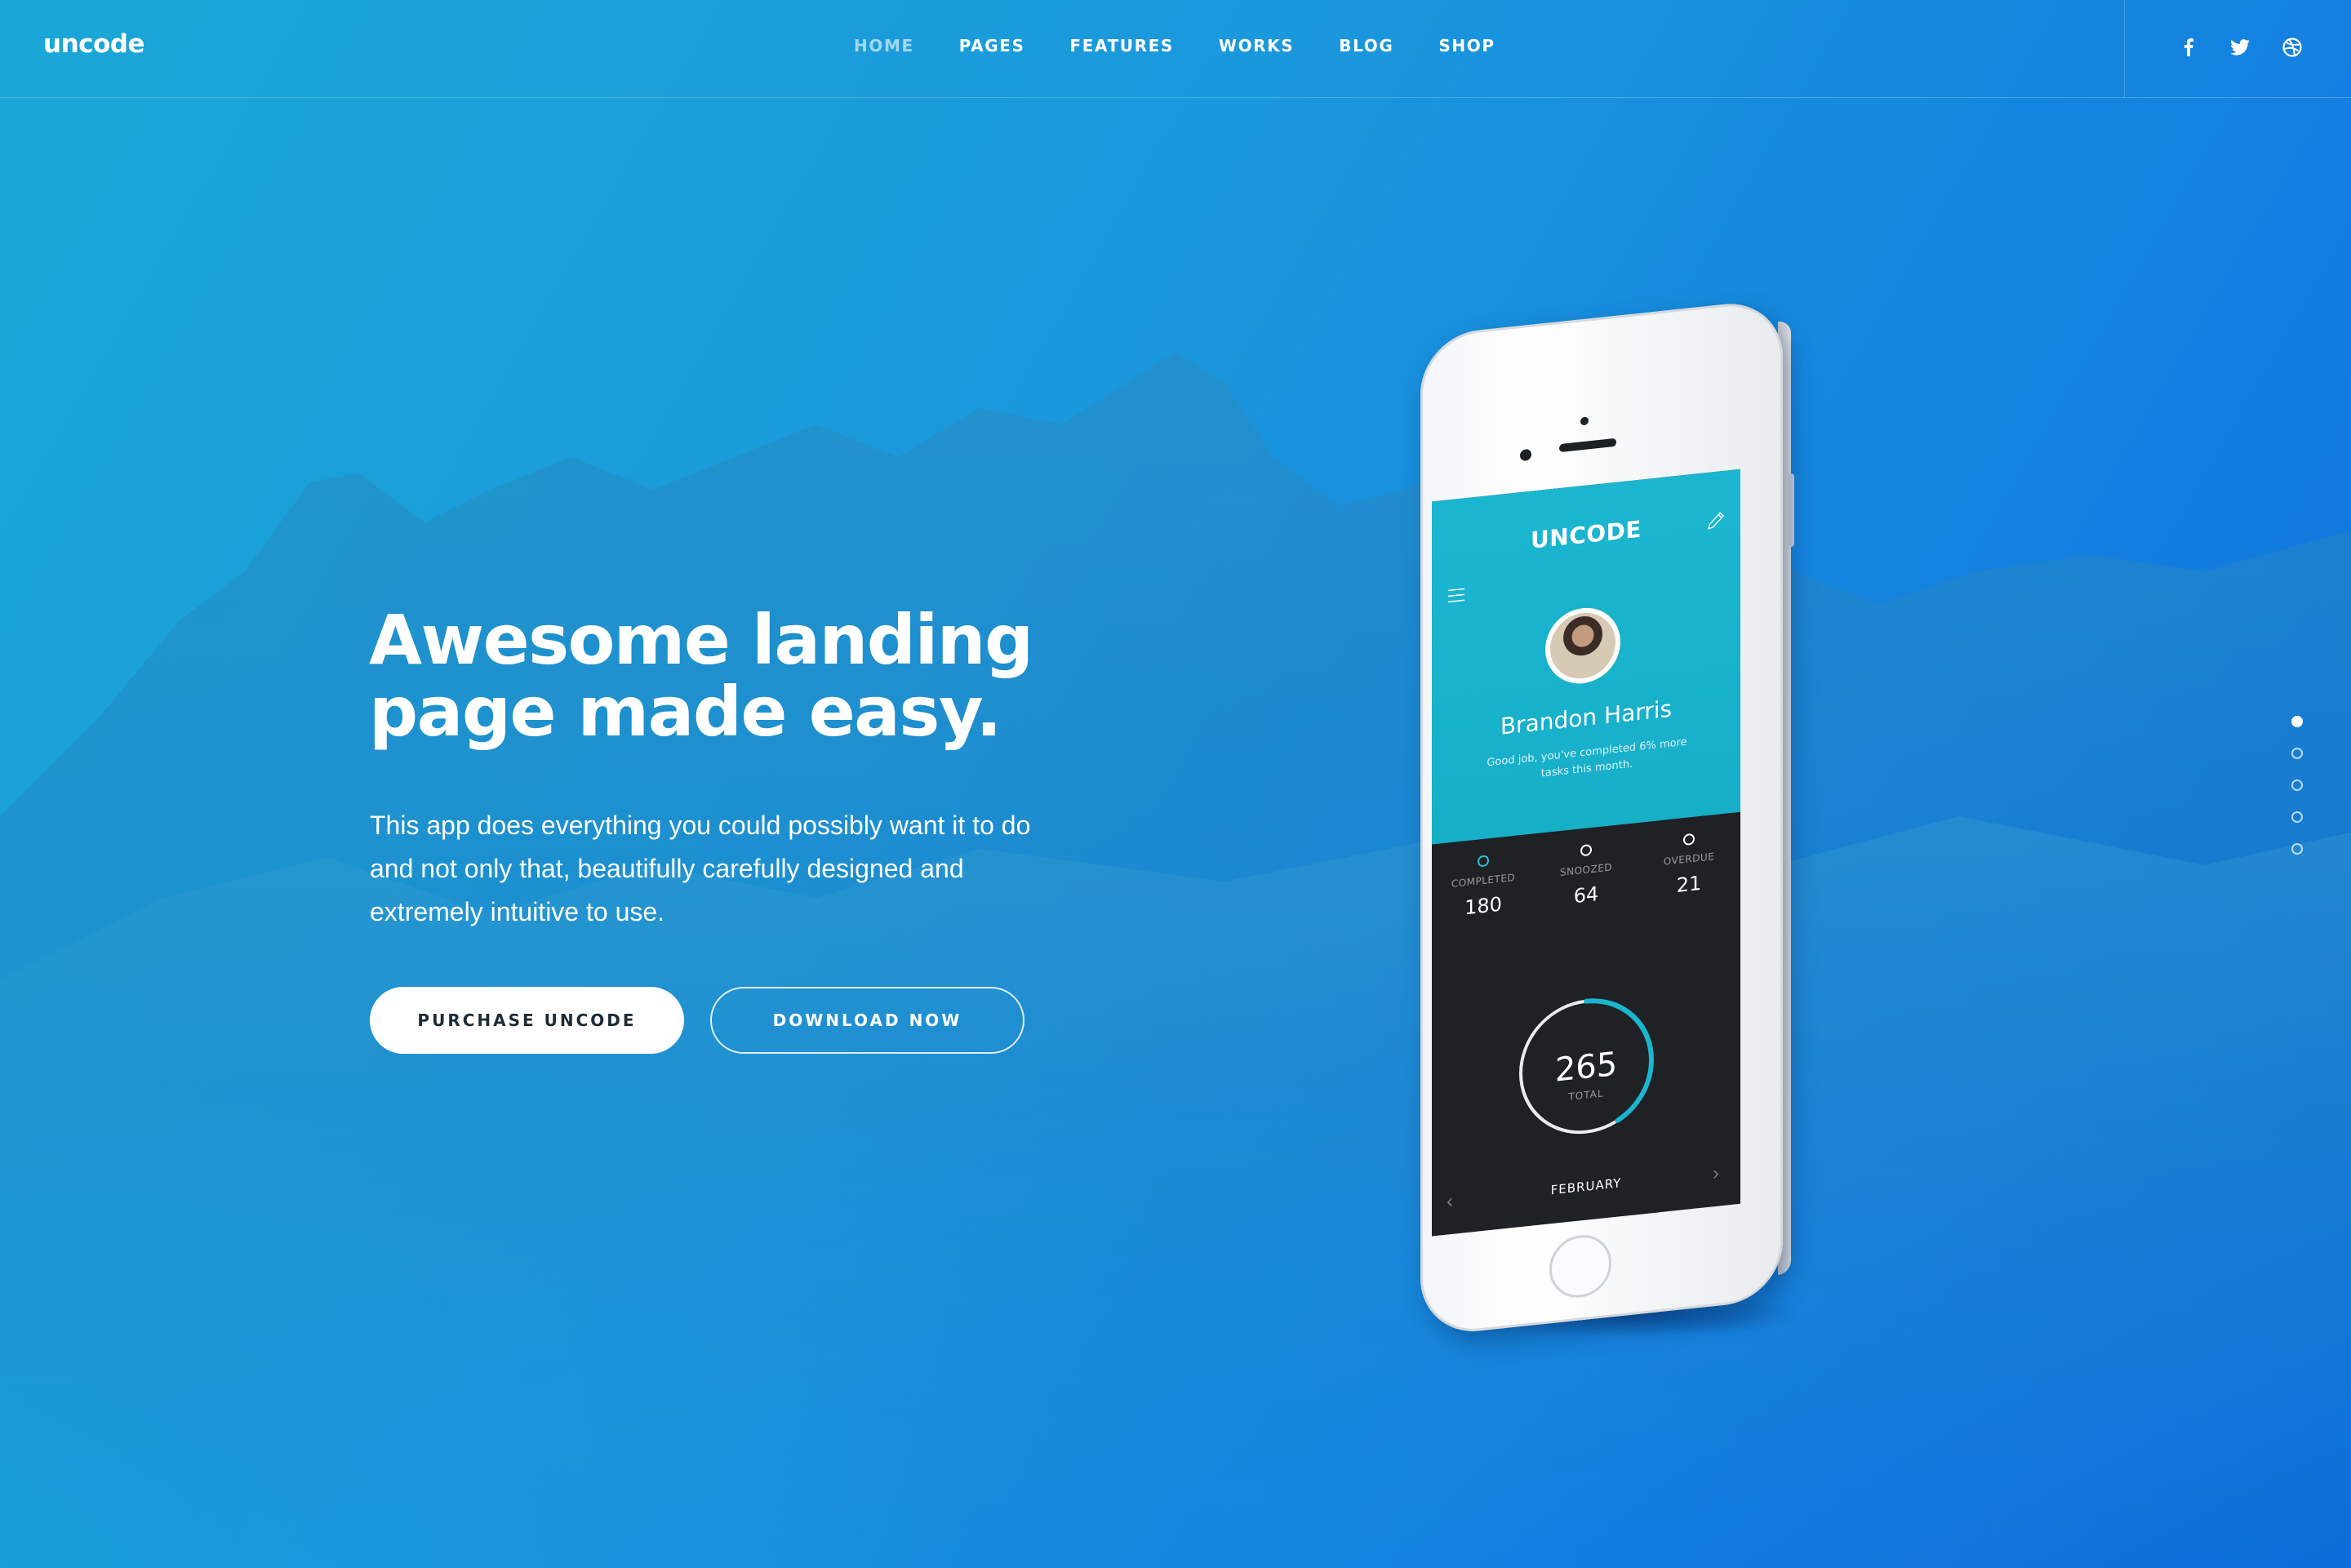 This screenshot has width=2351, height=1568. I want to click on month-label: FEBRUARY, so click(1586, 1187).